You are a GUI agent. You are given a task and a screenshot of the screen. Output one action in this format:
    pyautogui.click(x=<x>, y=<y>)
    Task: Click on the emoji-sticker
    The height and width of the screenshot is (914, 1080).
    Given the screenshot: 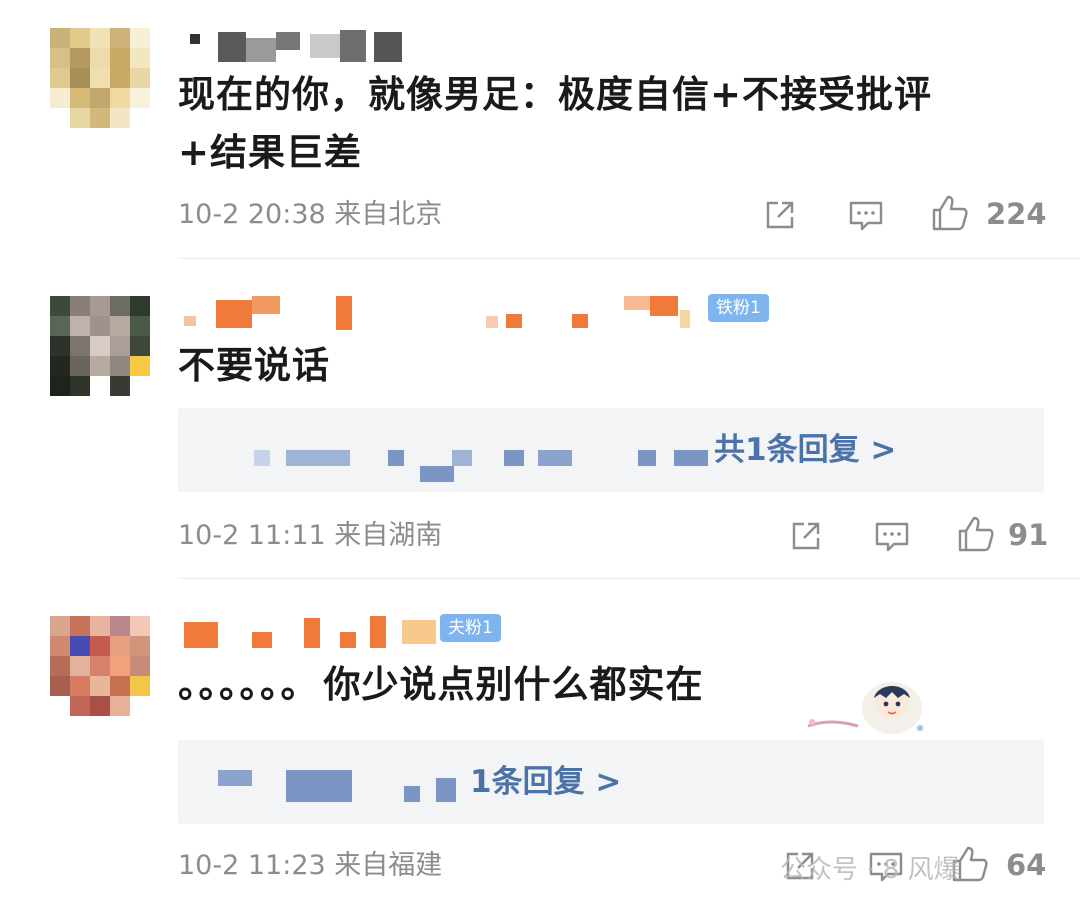 What is the action you would take?
    pyautogui.click(x=865, y=708)
    